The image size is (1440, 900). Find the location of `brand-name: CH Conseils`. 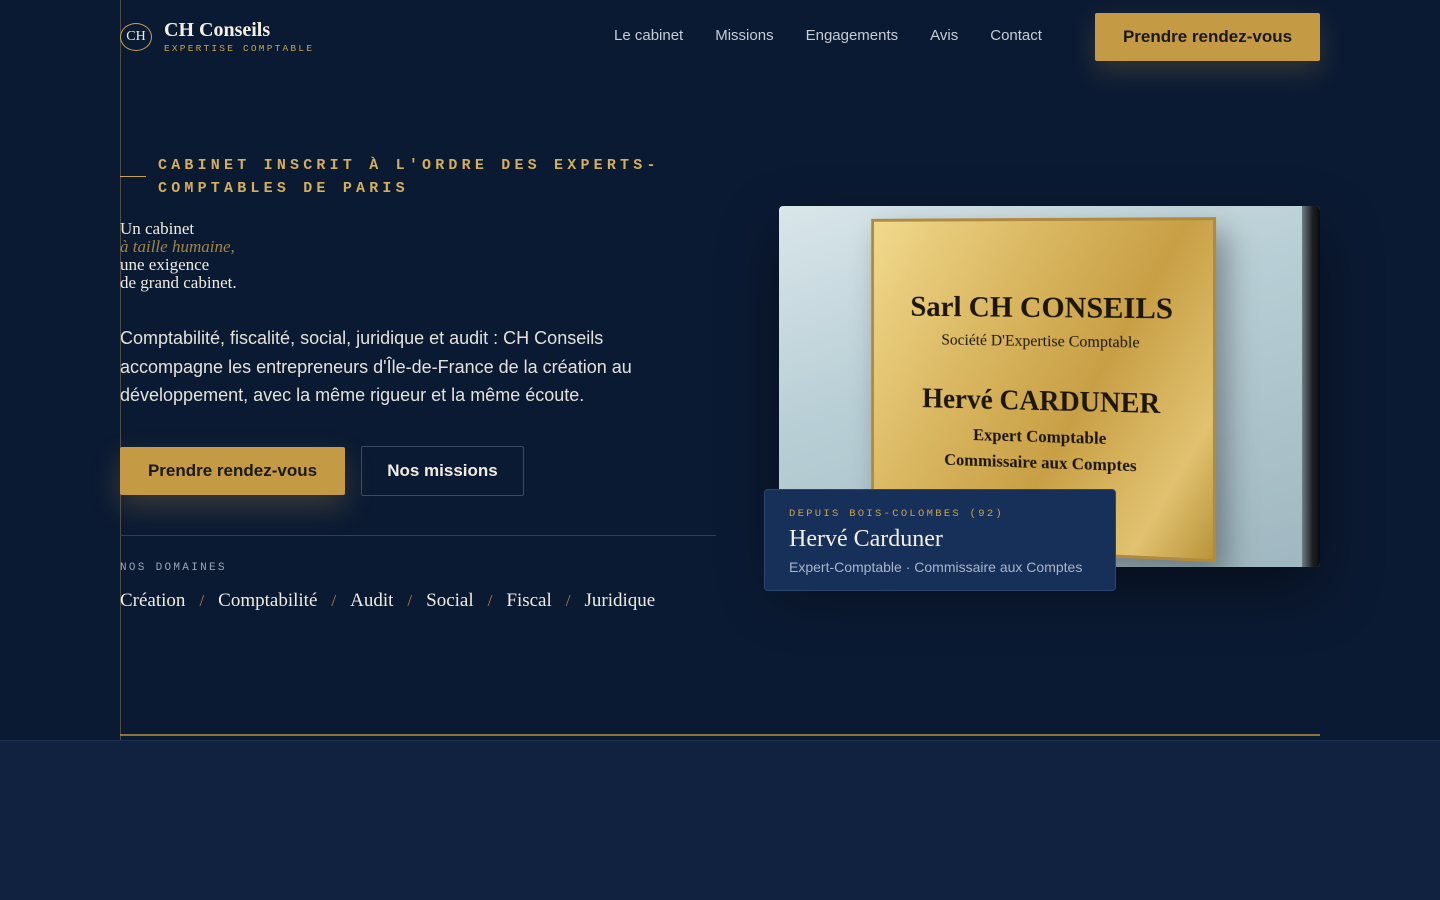

brand-name: CH Conseils is located at coordinates (239, 30).